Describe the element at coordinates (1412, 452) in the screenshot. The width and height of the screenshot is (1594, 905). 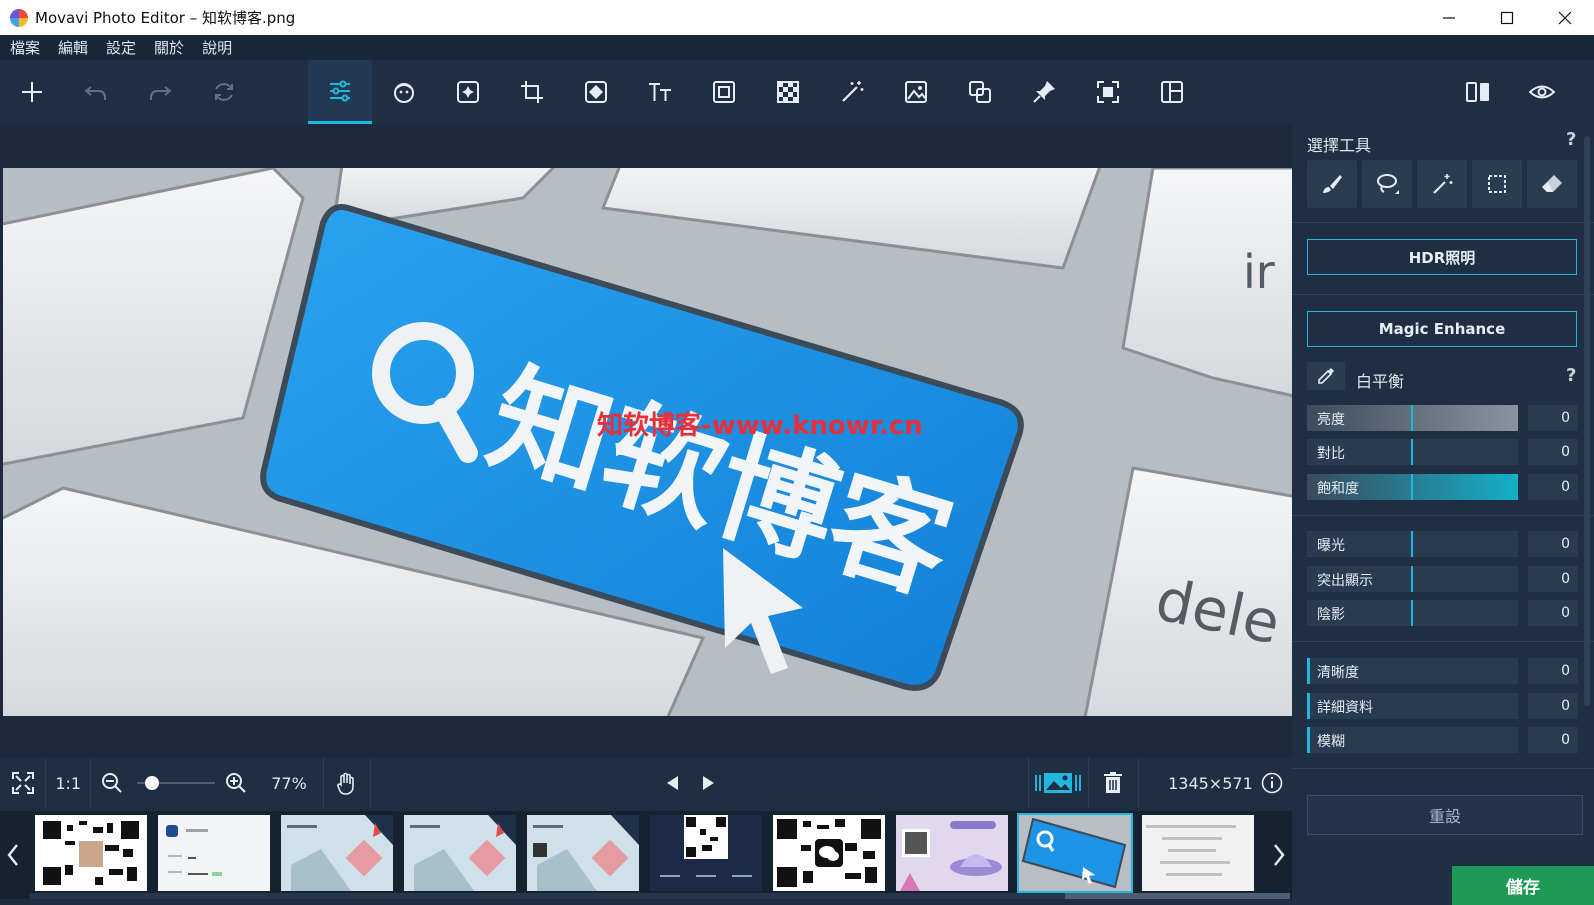
I see `contrast-slider: 對比` at that location.